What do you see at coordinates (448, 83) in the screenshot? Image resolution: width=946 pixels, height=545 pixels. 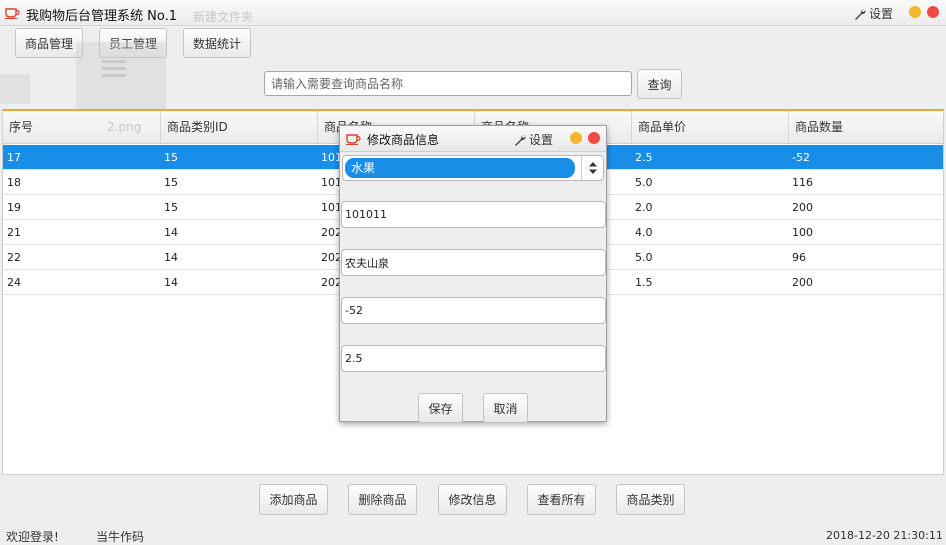 I see `search-input` at bounding box center [448, 83].